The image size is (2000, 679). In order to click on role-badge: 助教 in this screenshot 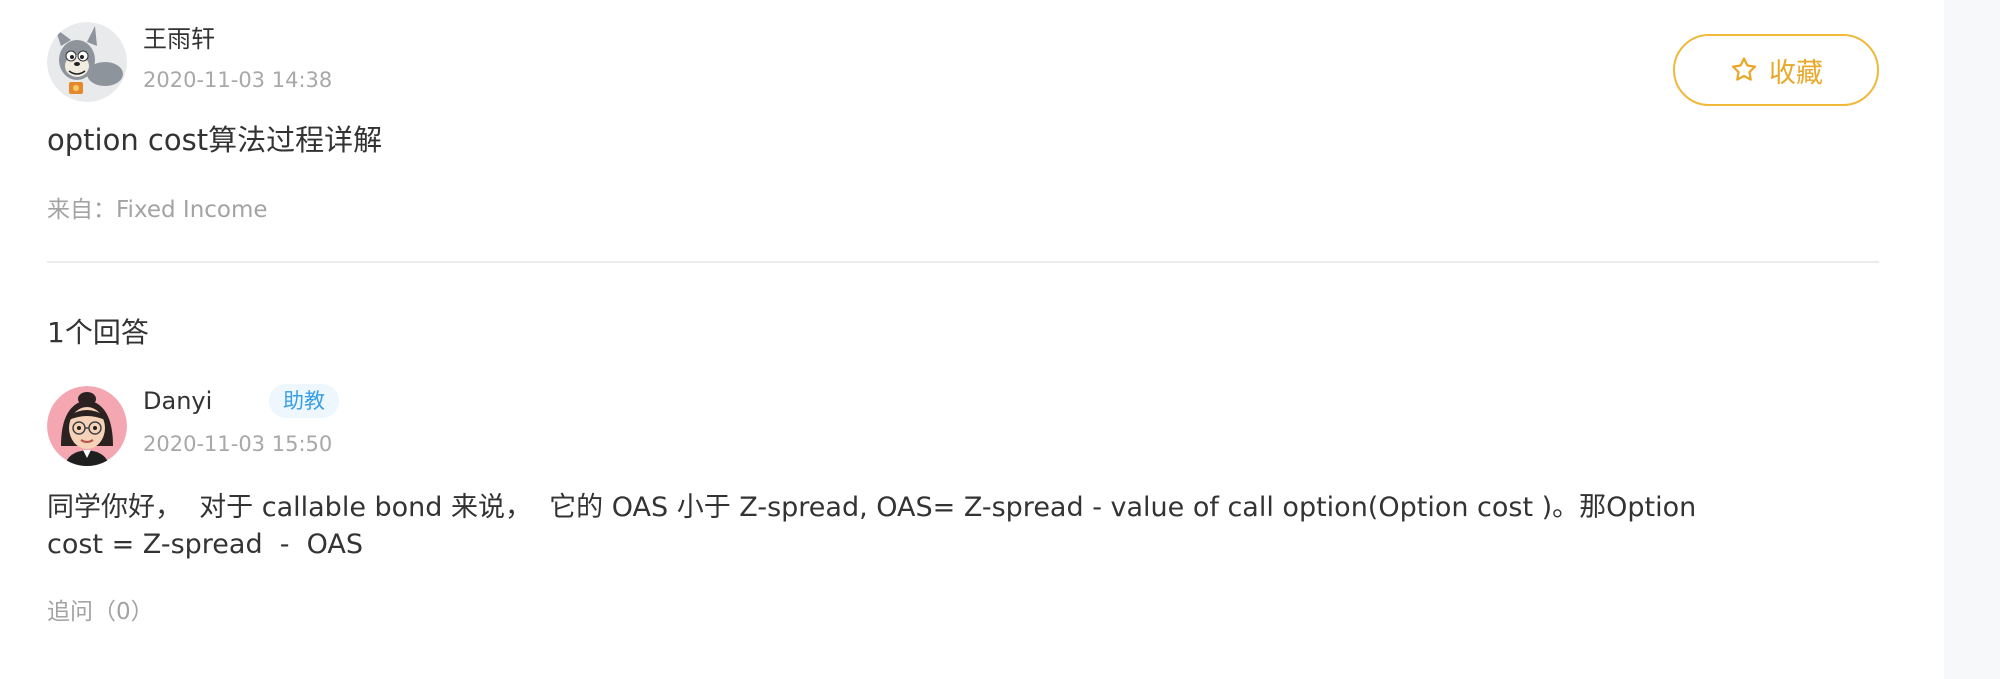, I will do `click(304, 401)`.